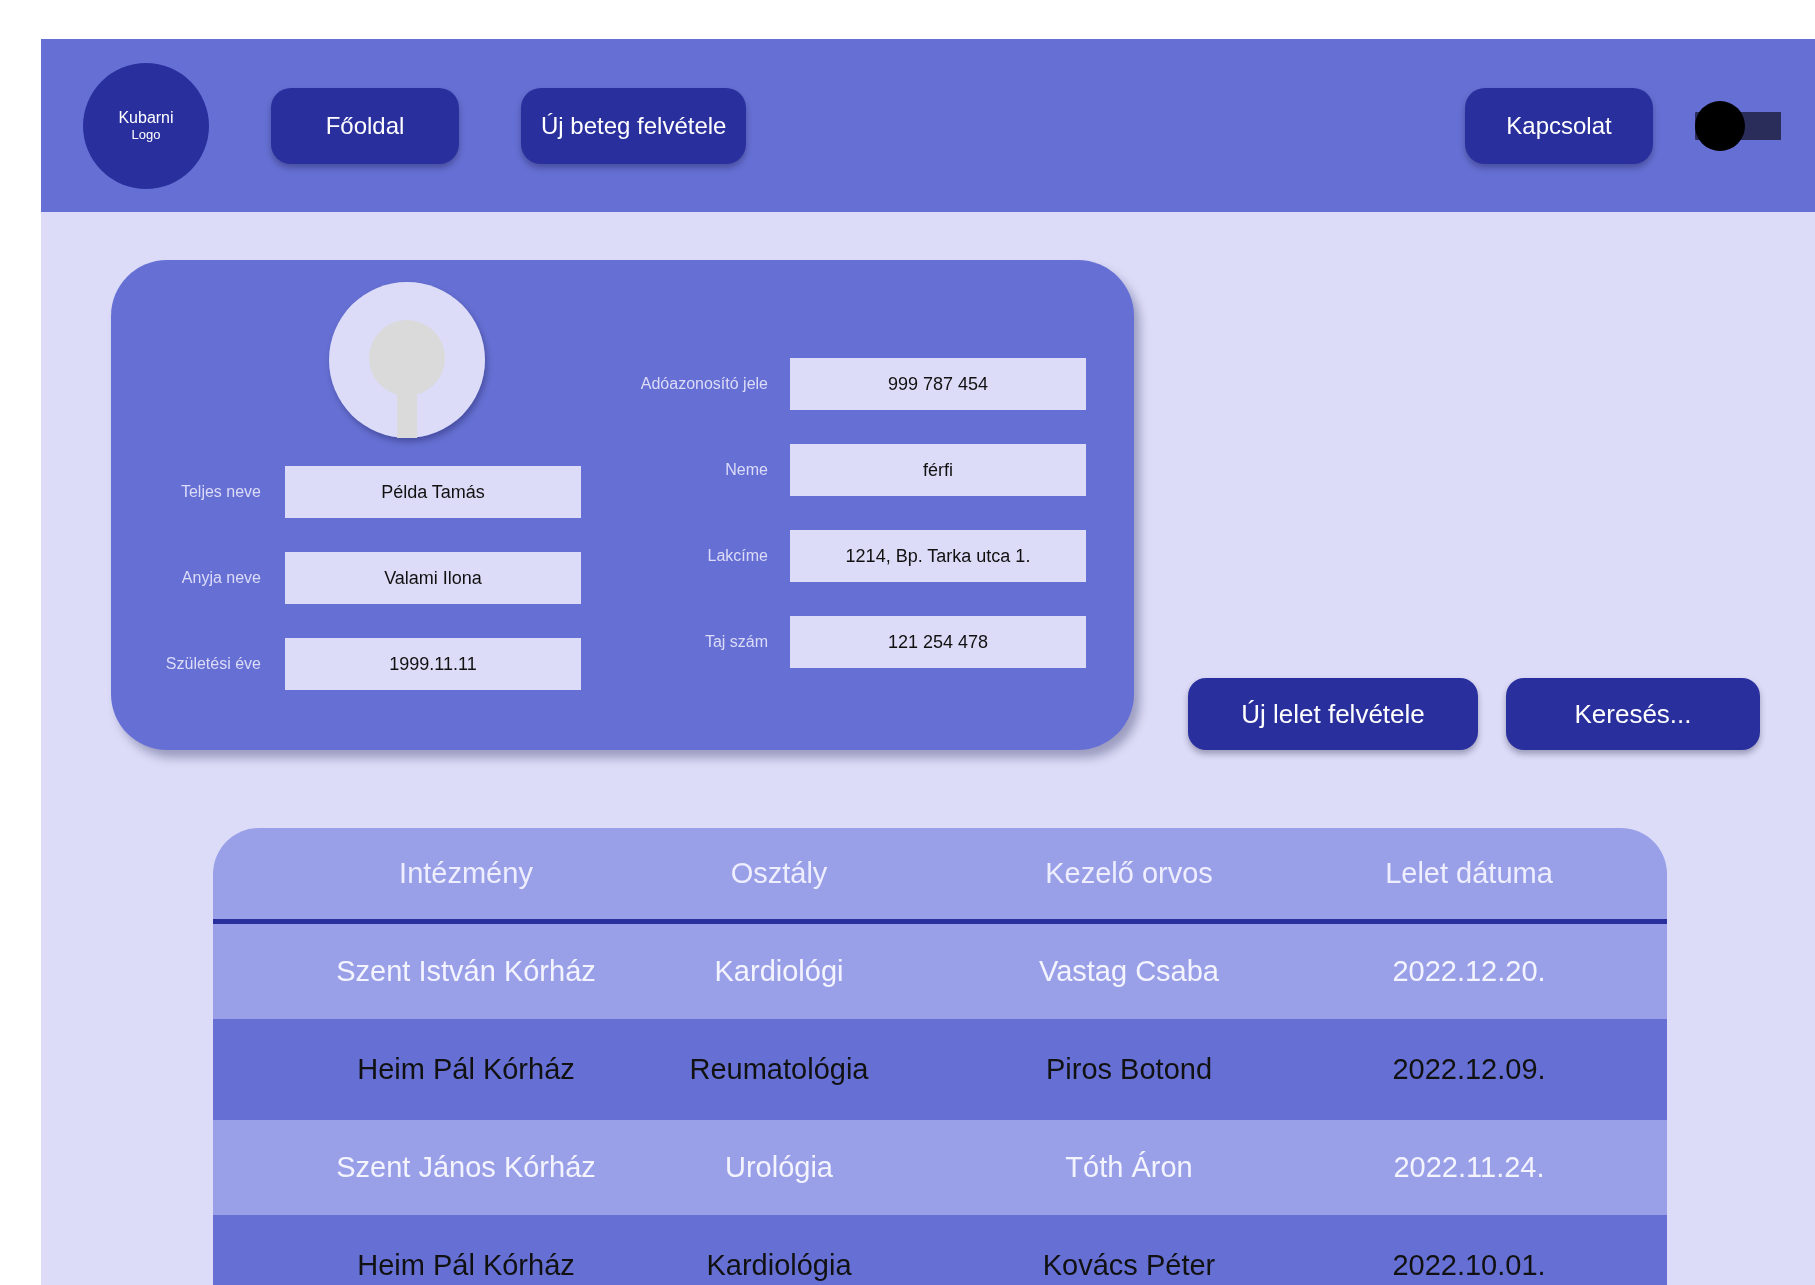 The width and height of the screenshot is (1815, 1285). What do you see at coordinates (365, 125) in the screenshot?
I see `nav-button: Főoldal` at bounding box center [365, 125].